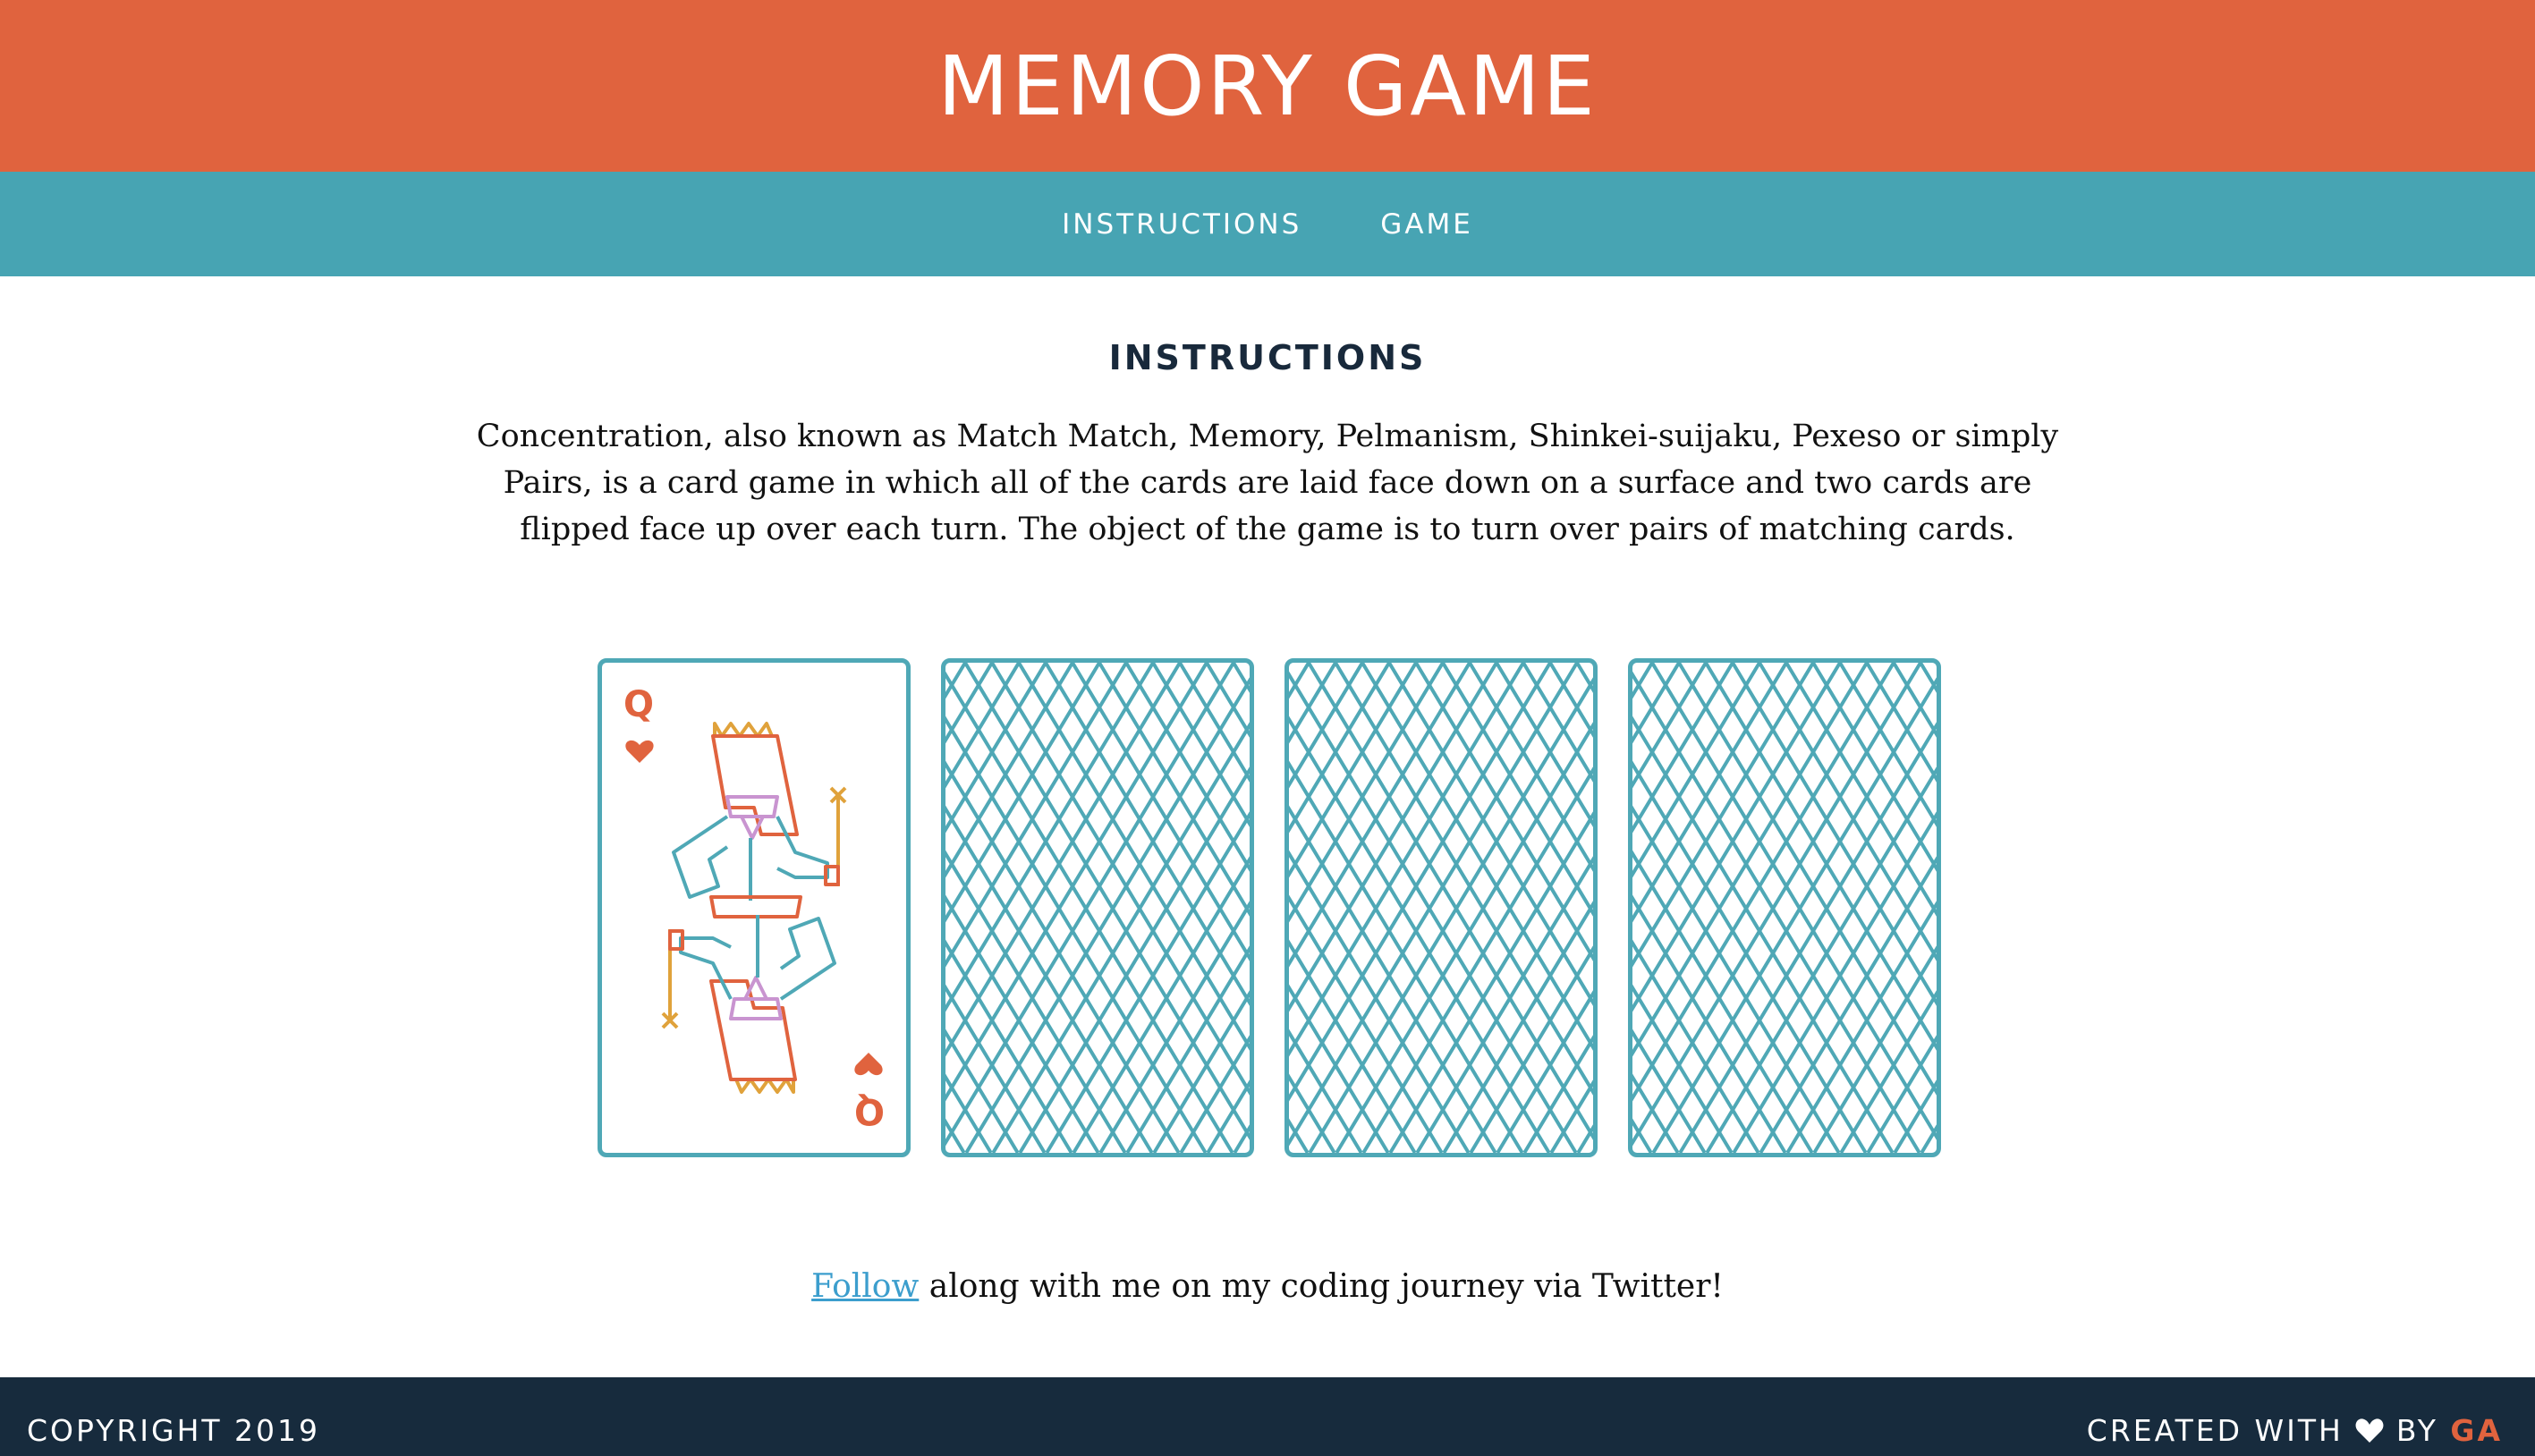 Image resolution: width=2535 pixels, height=1456 pixels. I want to click on site-title: MEMORY GAME, so click(1267, 86).